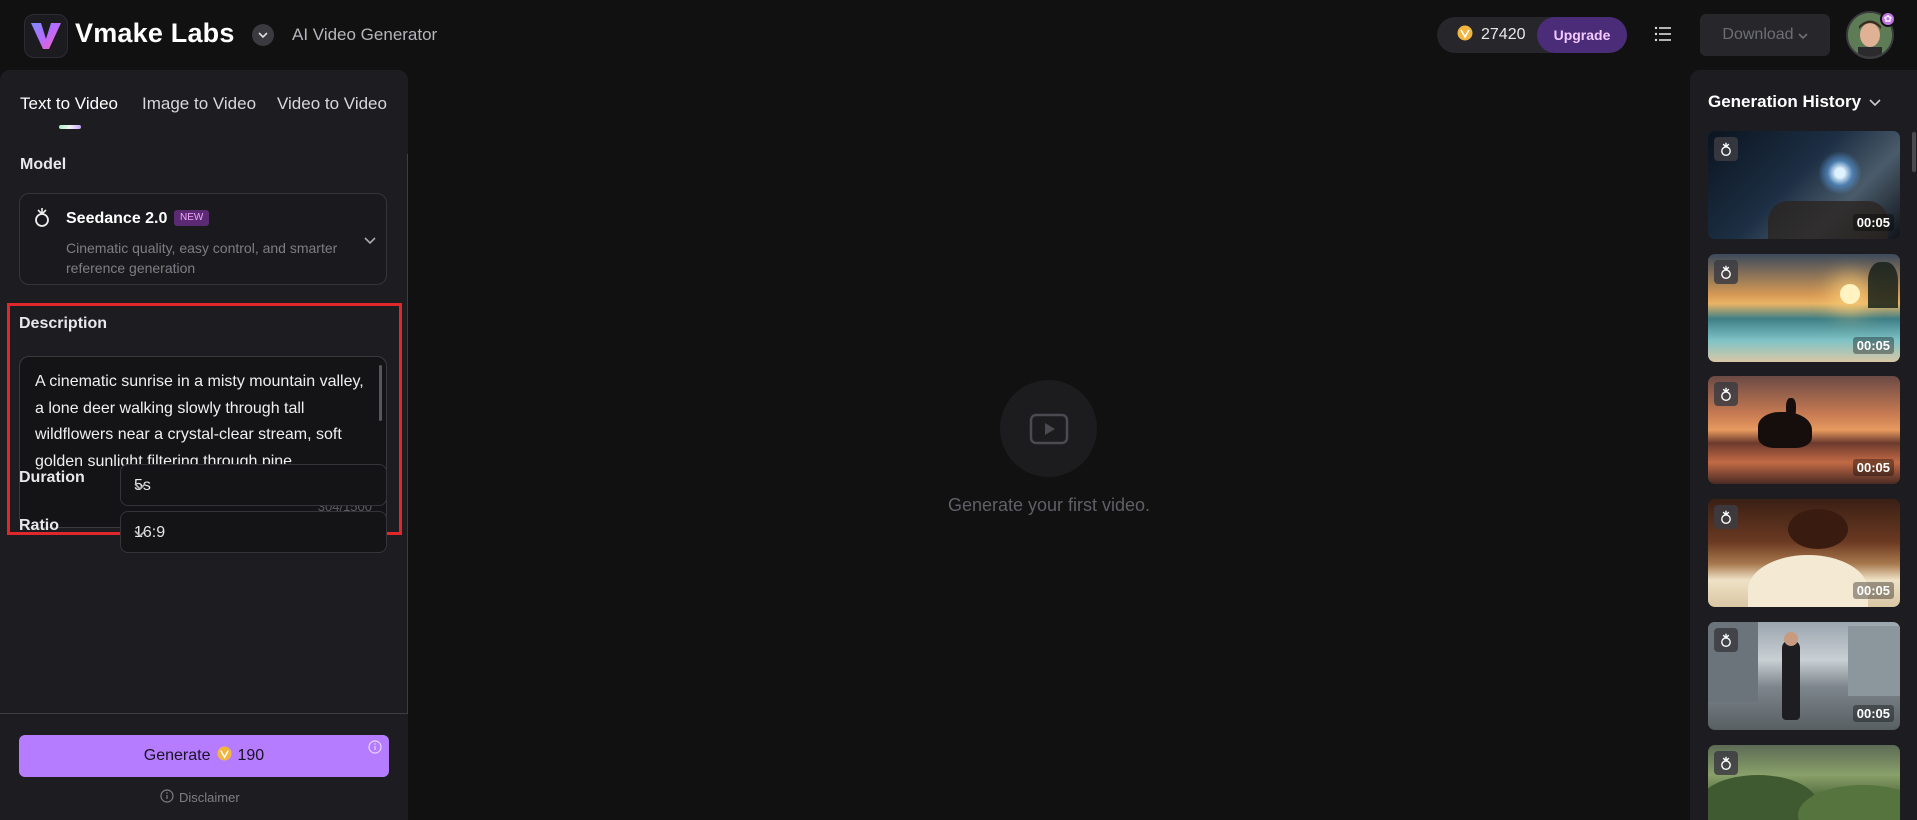 The height and width of the screenshot is (820, 1917). Describe the element at coordinates (1871, 35) in the screenshot. I see `user-avatar: ✿` at that location.